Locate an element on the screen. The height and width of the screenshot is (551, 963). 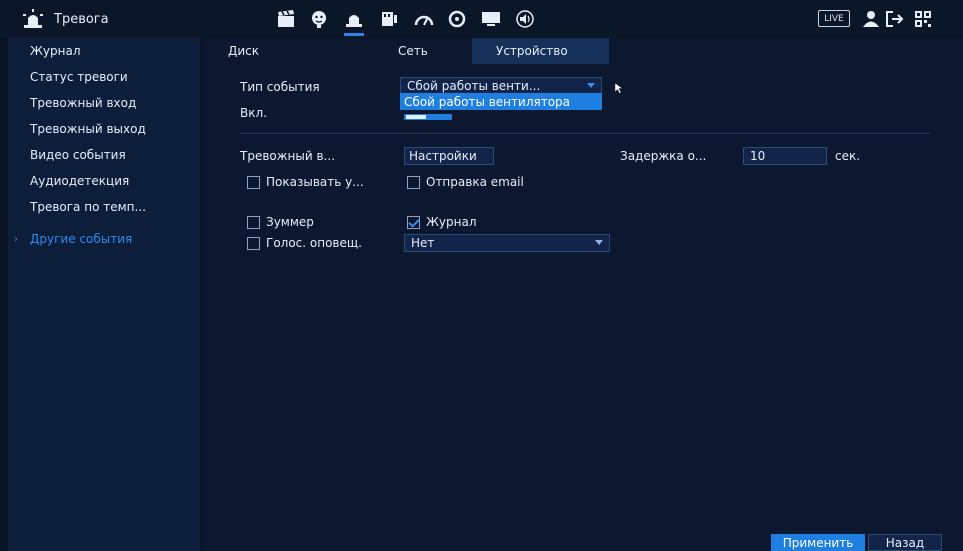
live-button: LIVE is located at coordinates (834, 18).